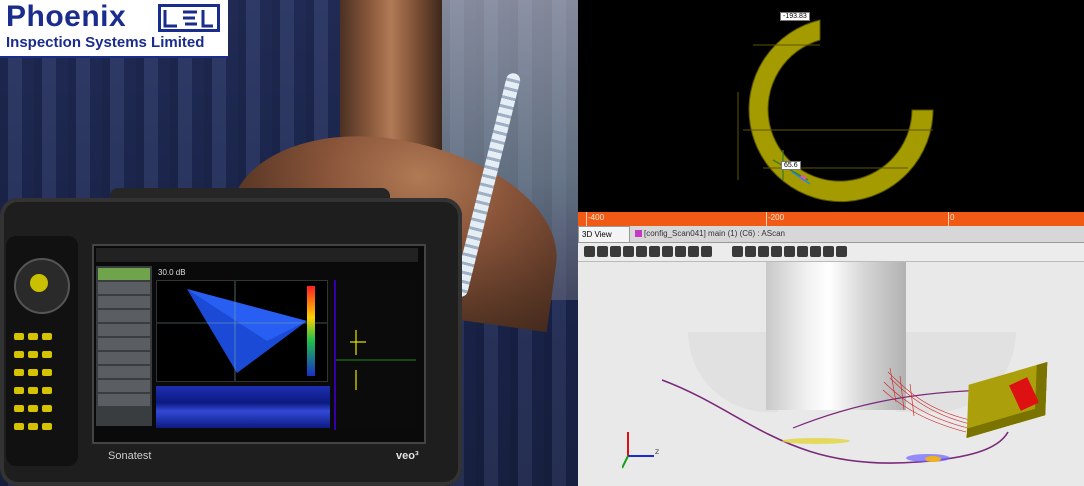 The image size is (1084, 486). What do you see at coordinates (835, 111) in the screenshot?
I see `coverage-ring-svg` at bounding box center [835, 111].